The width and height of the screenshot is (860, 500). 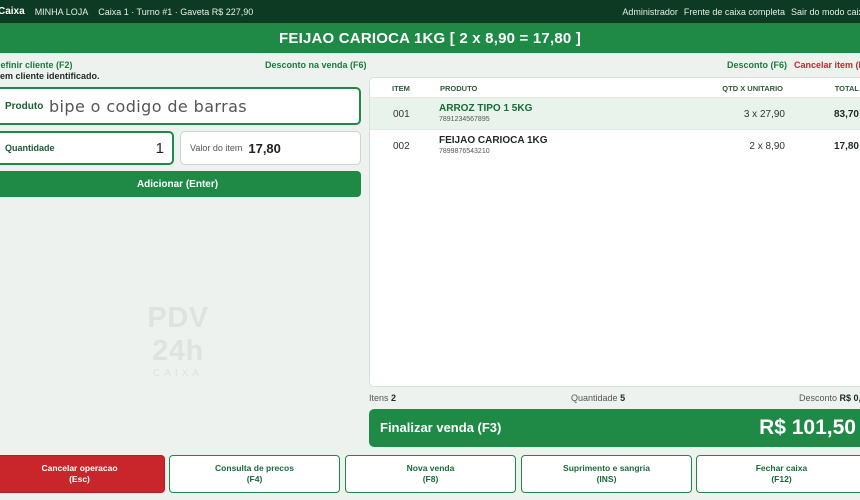 I want to click on sale-discount-link: Desconto na venda (F6), so click(x=316, y=65).